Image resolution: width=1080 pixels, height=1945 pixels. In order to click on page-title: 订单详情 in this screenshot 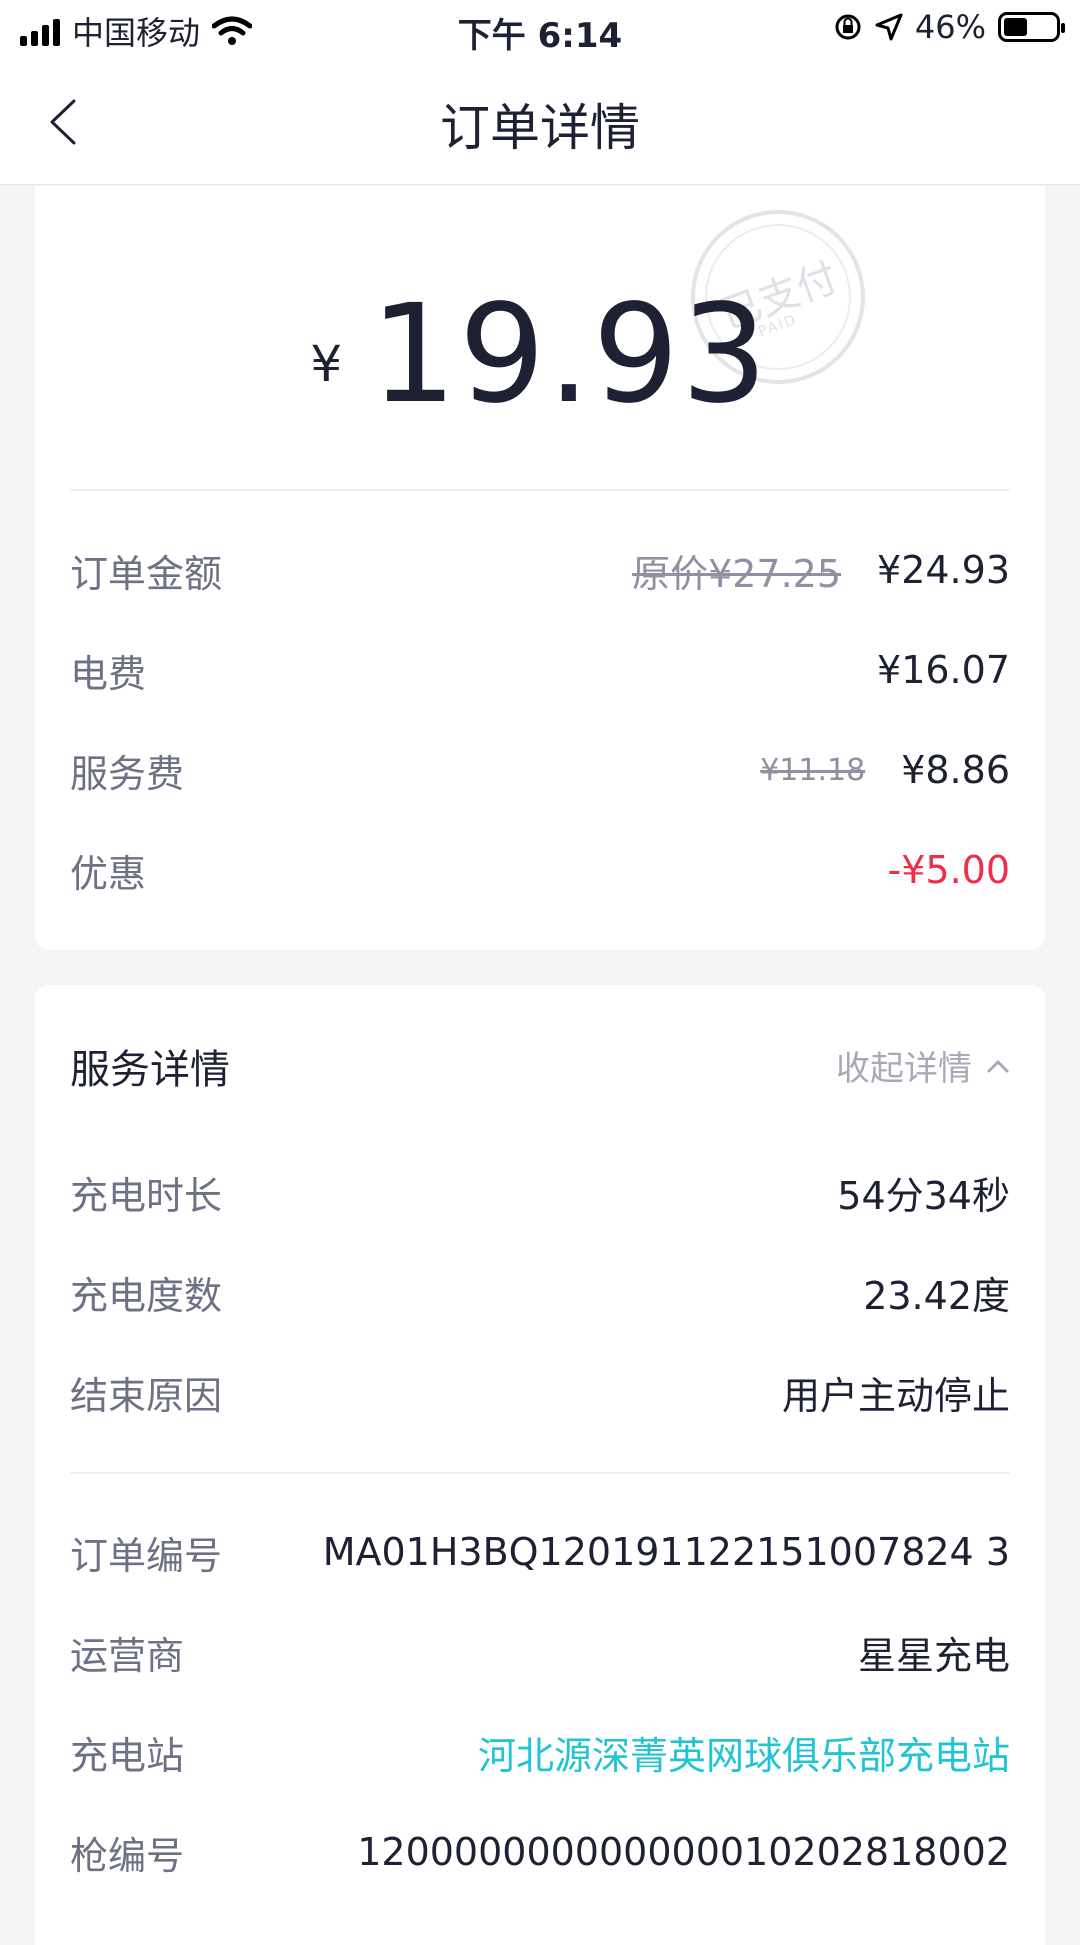, I will do `click(540, 128)`.